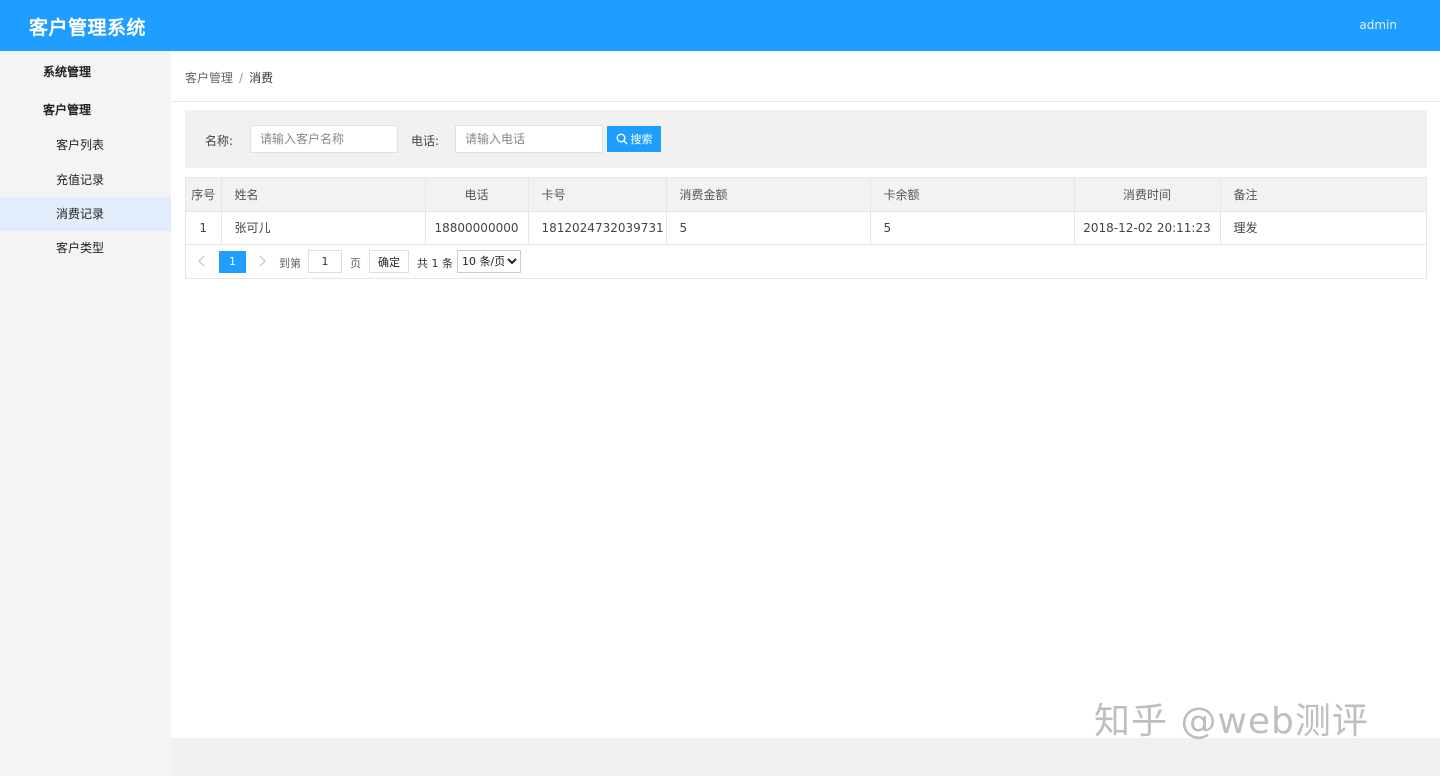  Describe the element at coordinates (262, 261) in the screenshot. I see `chevron-right-icon` at that location.